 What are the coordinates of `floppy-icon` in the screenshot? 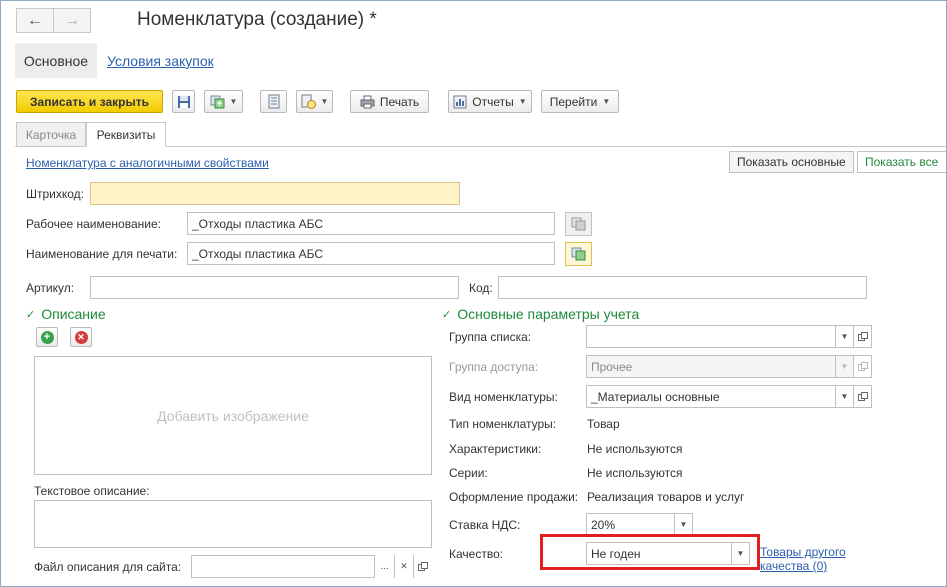 It's located at (183, 101).